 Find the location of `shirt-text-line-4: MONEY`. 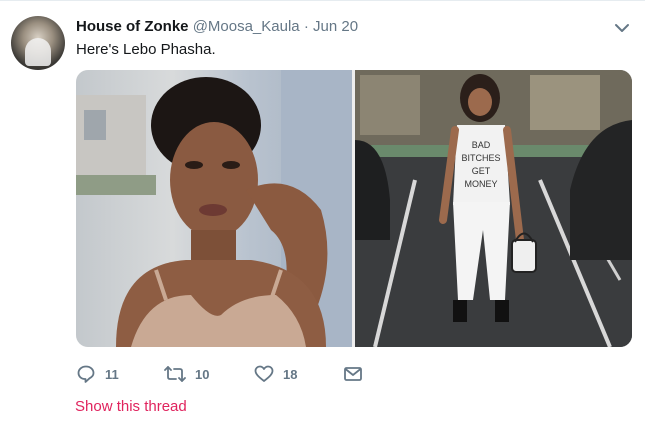

shirt-text-line-4: MONEY is located at coordinates (480, 184).